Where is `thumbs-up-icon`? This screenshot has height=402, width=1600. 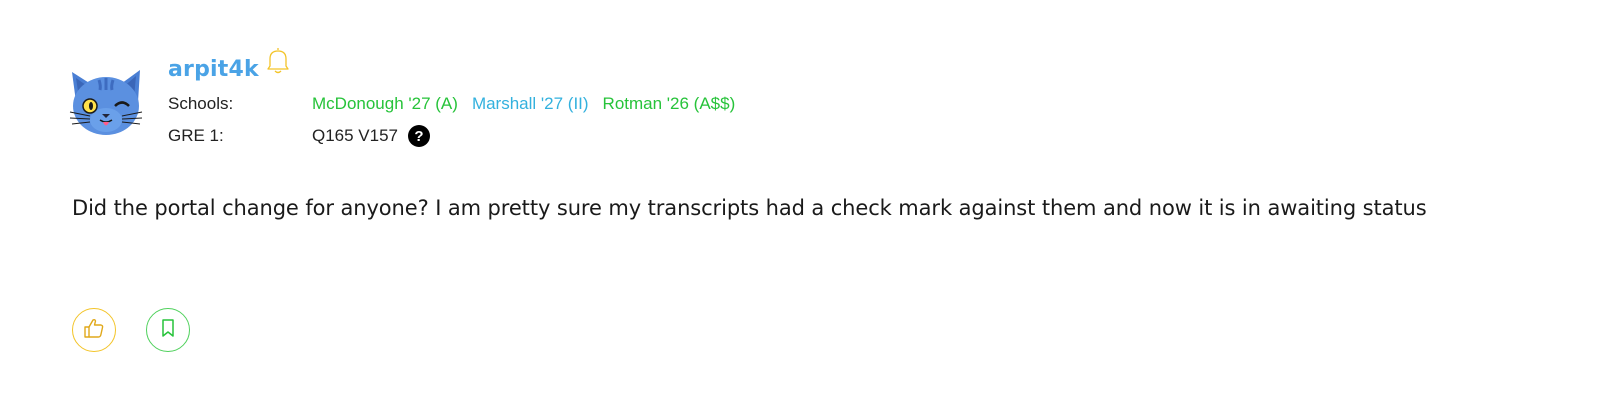
thumbs-up-icon is located at coordinates (94, 330).